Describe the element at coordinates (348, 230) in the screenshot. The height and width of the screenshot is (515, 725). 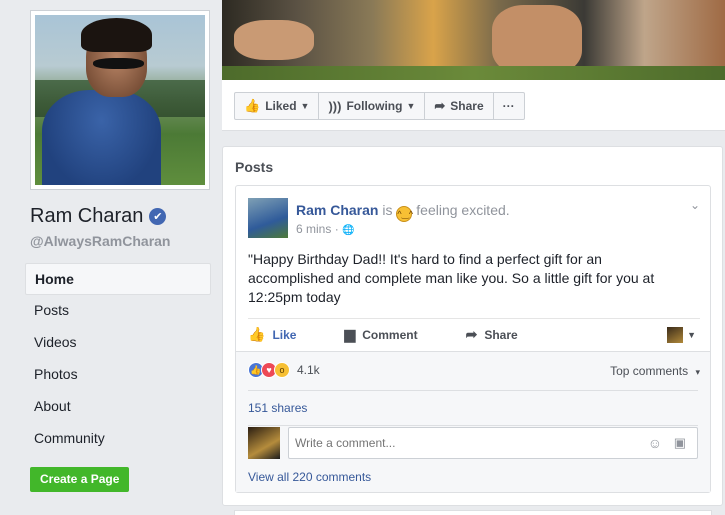
I see `globe-icon: 🌐` at that location.